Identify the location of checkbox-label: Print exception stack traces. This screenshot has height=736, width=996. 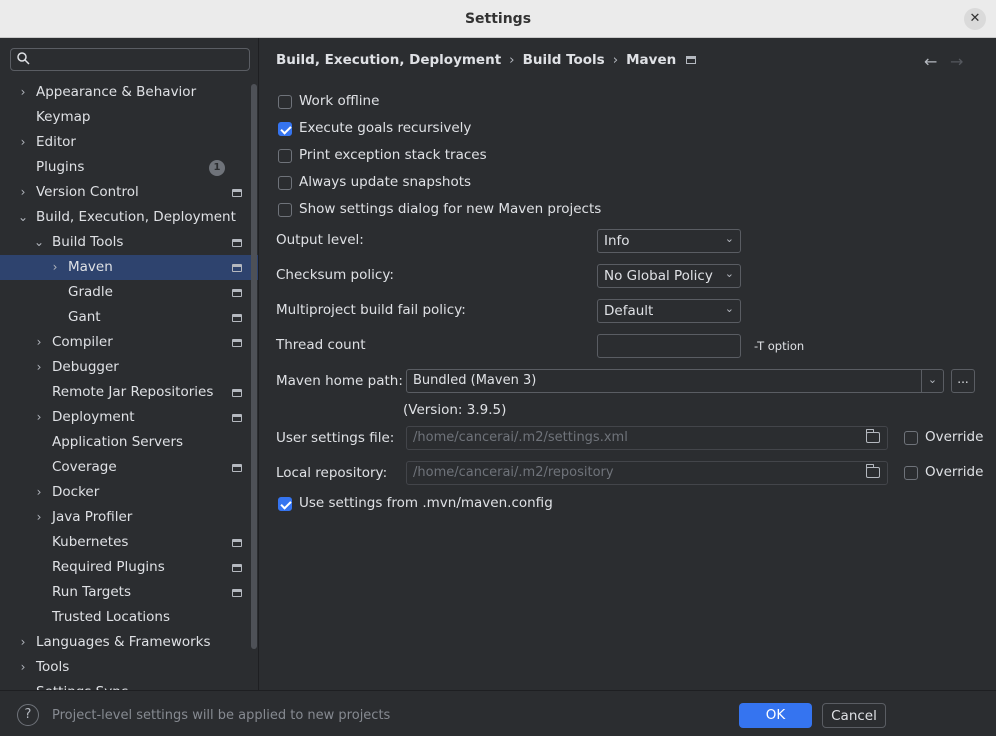
(393, 155).